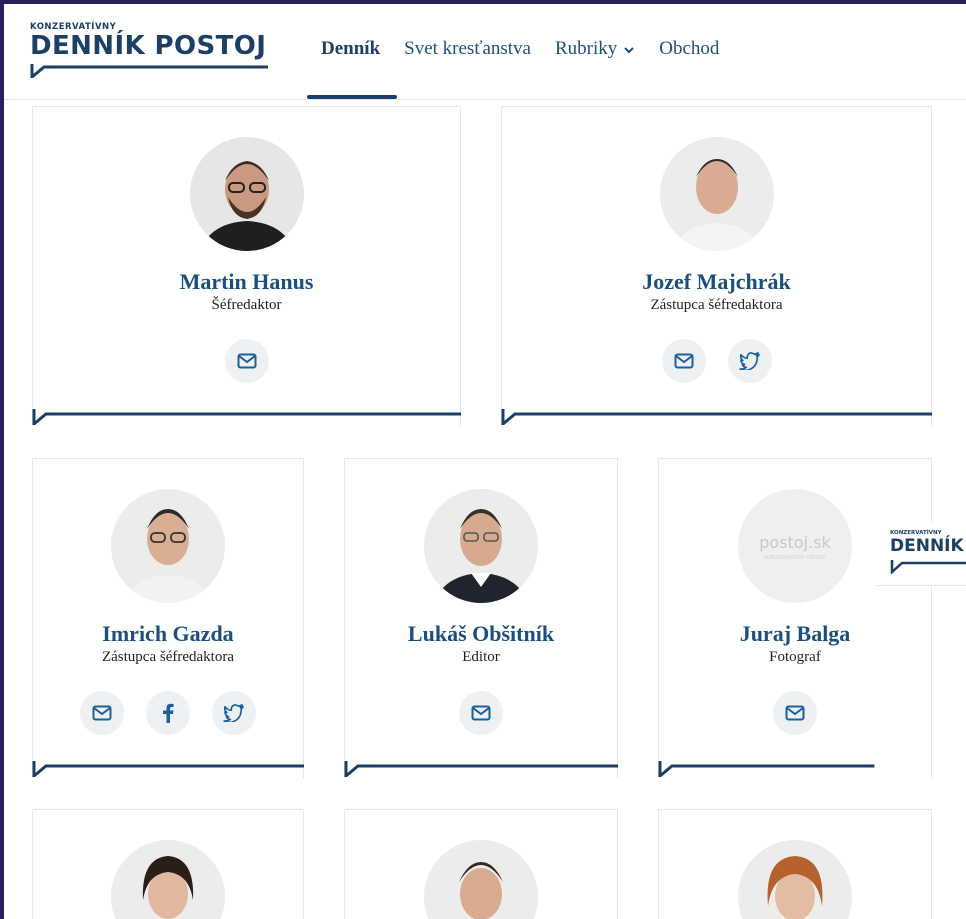  What do you see at coordinates (481, 634) in the screenshot?
I see `person-name: Lukáš Obšitník` at bounding box center [481, 634].